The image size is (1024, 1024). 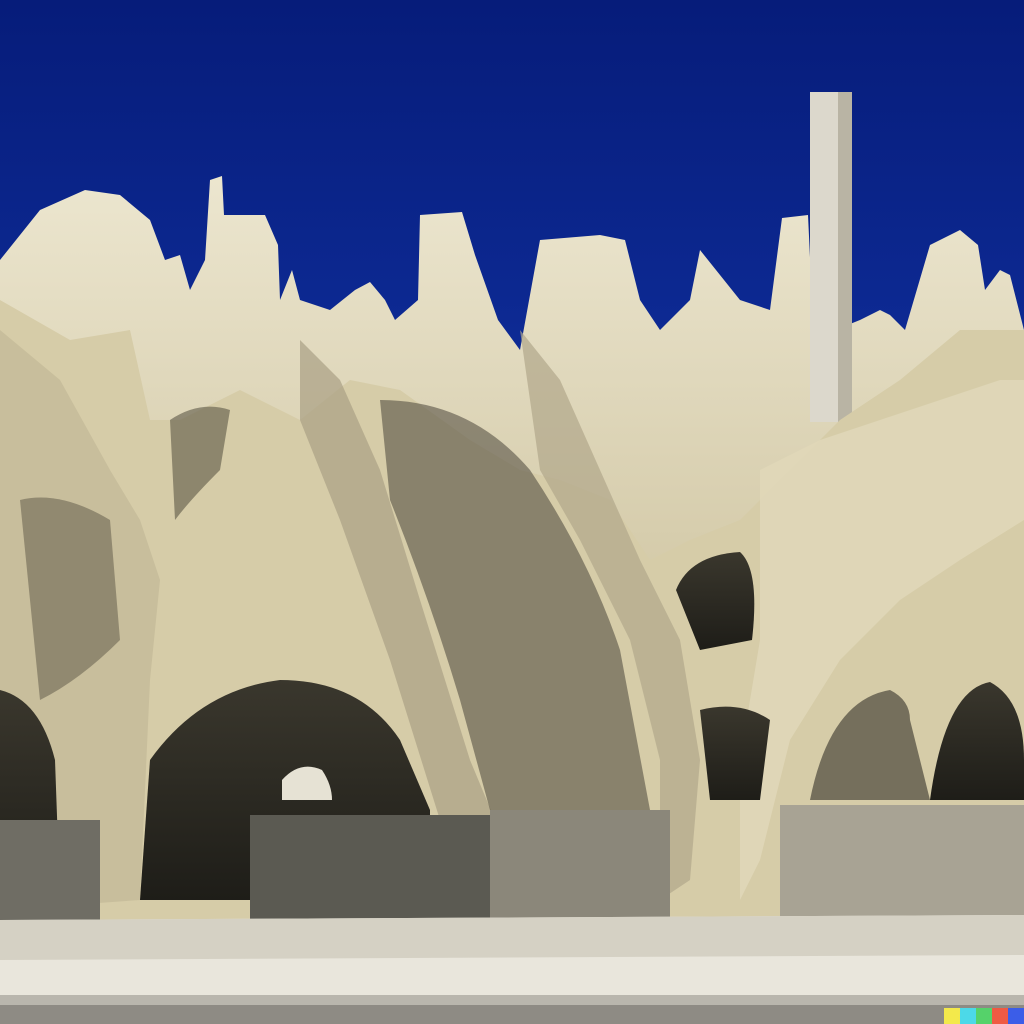 What do you see at coordinates (512, 969) in the screenshot?
I see `ground` at bounding box center [512, 969].